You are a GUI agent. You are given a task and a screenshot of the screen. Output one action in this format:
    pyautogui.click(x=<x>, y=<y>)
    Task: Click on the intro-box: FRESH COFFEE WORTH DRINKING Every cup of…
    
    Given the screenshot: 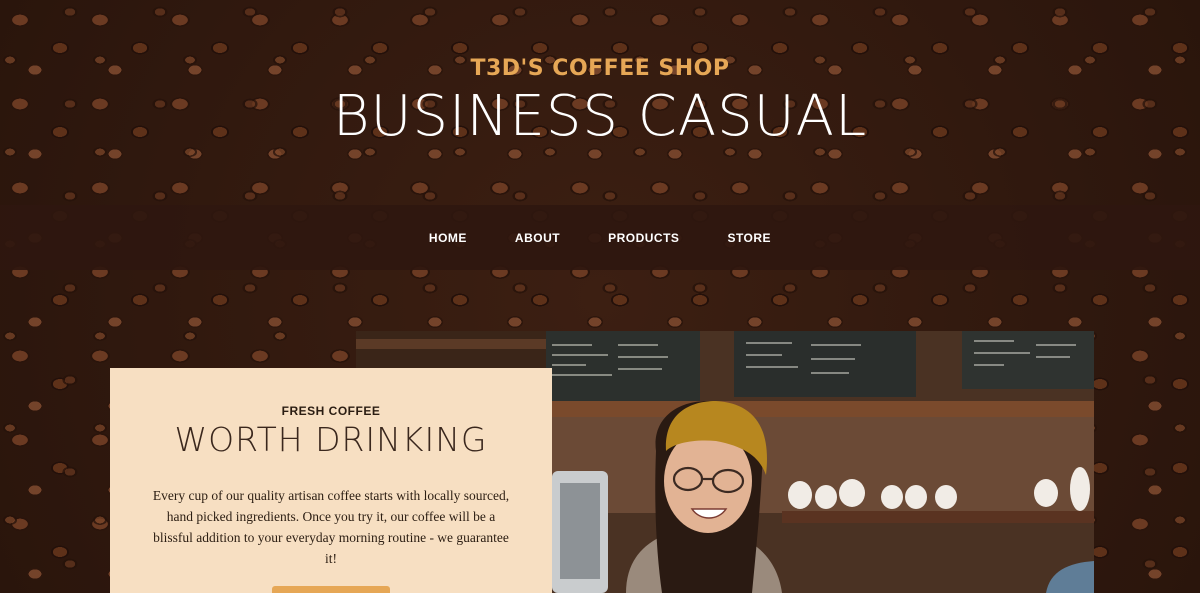 What is the action you would take?
    pyautogui.click(x=331, y=480)
    